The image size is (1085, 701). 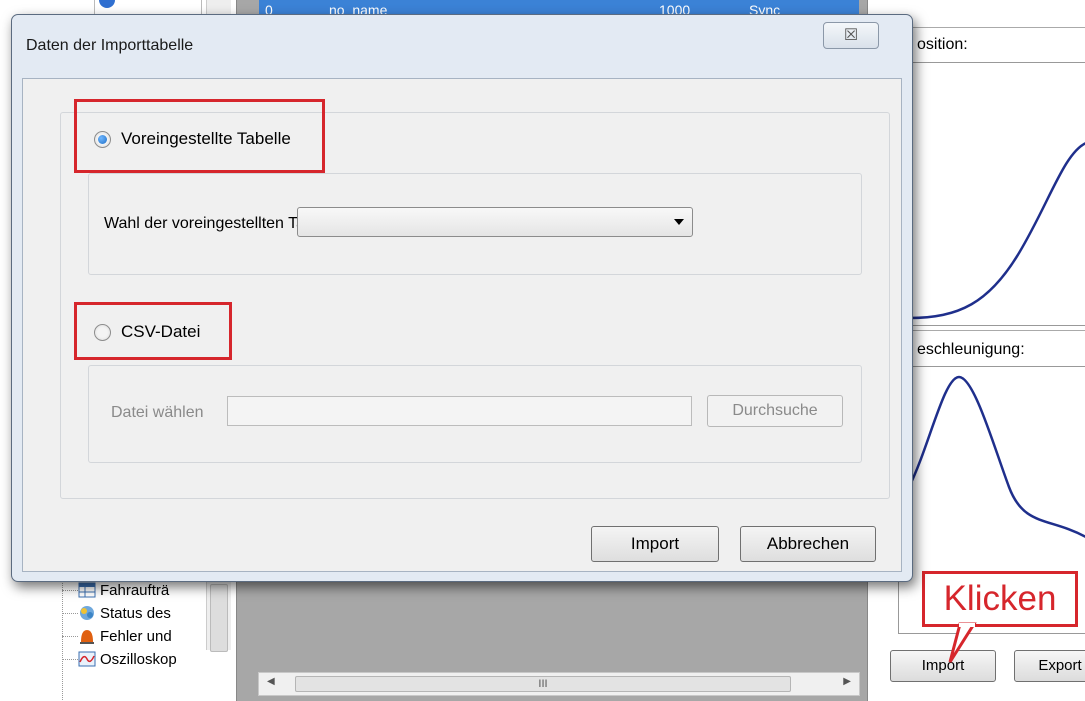 What do you see at coordinates (161, 331) in the screenshot?
I see `radio-csv-label: CSV-Datei` at bounding box center [161, 331].